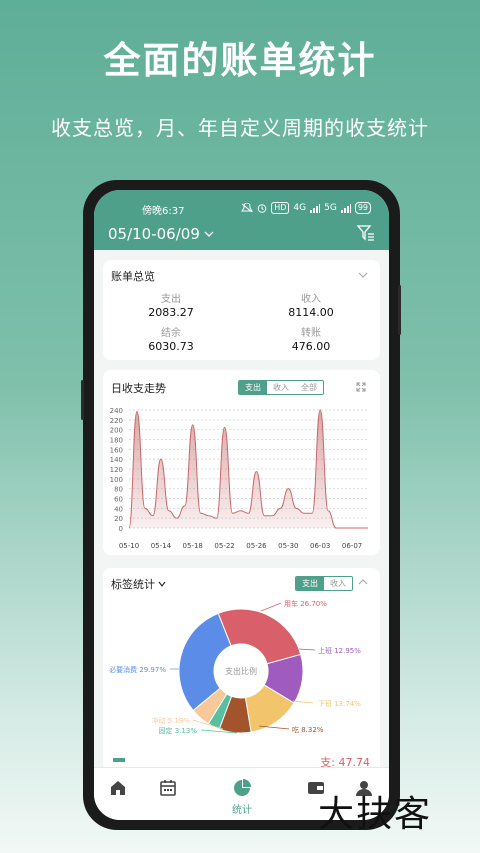  I want to click on balance-label: 结余, so click(171, 333).